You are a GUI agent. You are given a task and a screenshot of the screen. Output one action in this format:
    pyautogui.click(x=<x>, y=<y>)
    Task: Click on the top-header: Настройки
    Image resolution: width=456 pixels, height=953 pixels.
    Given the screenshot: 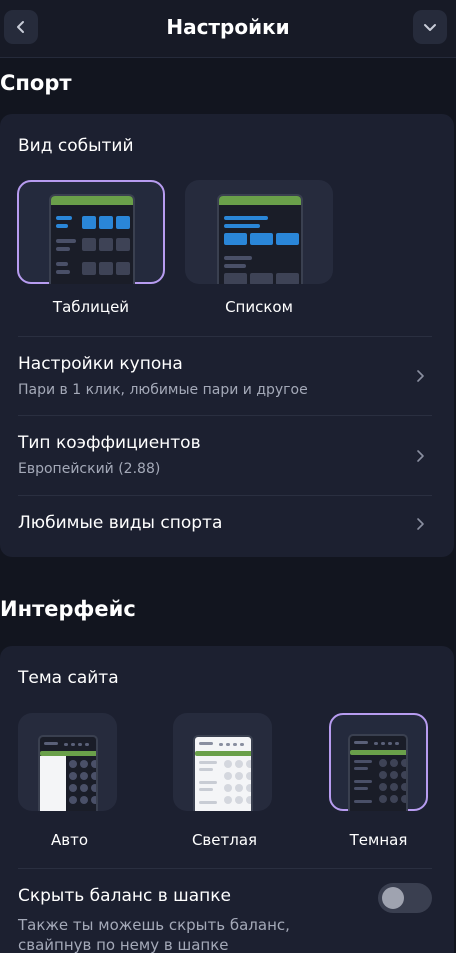 What is the action you would take?
    pyautogui.click(x=228, y=29)
    